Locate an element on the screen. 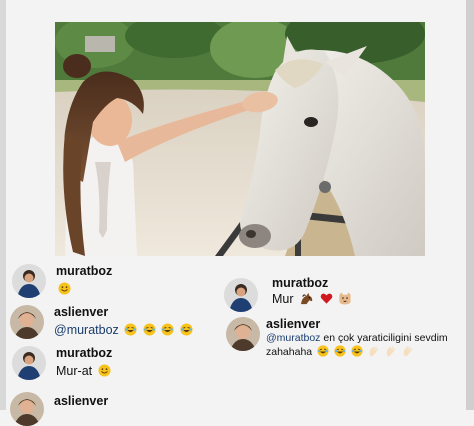 The image size is (474, 426). comment-right-1: muratboz Mur is located at coordinates (344, 294).